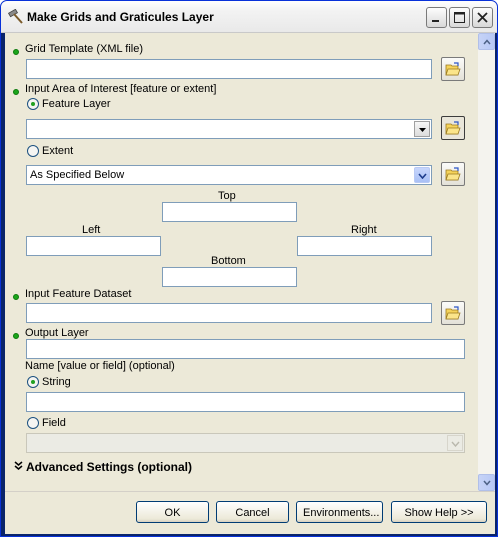 Image resolution: width=498 pixels, height=537 pixels. Describe the element at coordinates (84, 49) in the screenshot. I see `grid-template-label: Grid Template (XML file)` at that location.